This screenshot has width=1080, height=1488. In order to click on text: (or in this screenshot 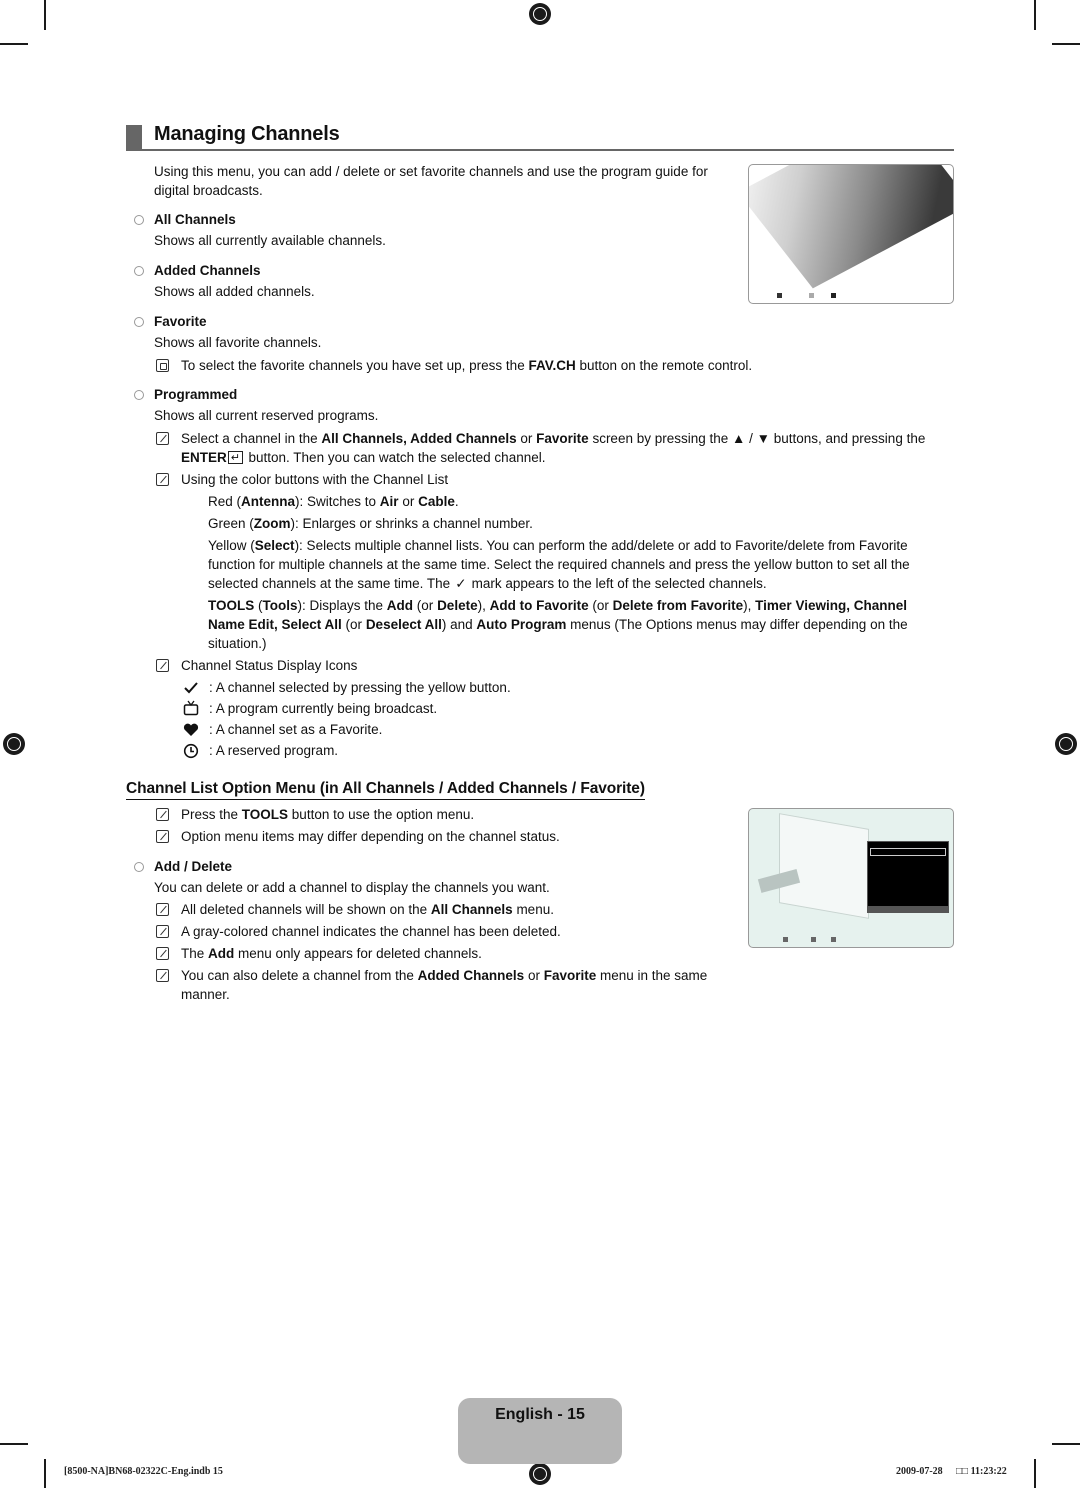, I will do `click(600, 605)`.